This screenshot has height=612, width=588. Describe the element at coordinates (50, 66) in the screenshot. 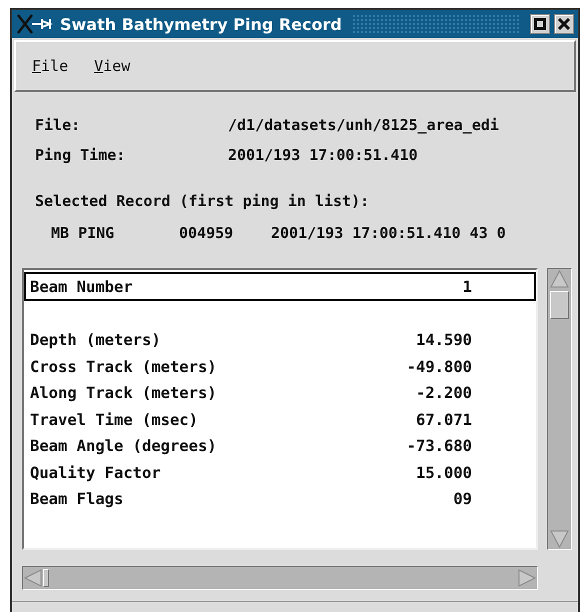

I see `menu-item: File` at that location.